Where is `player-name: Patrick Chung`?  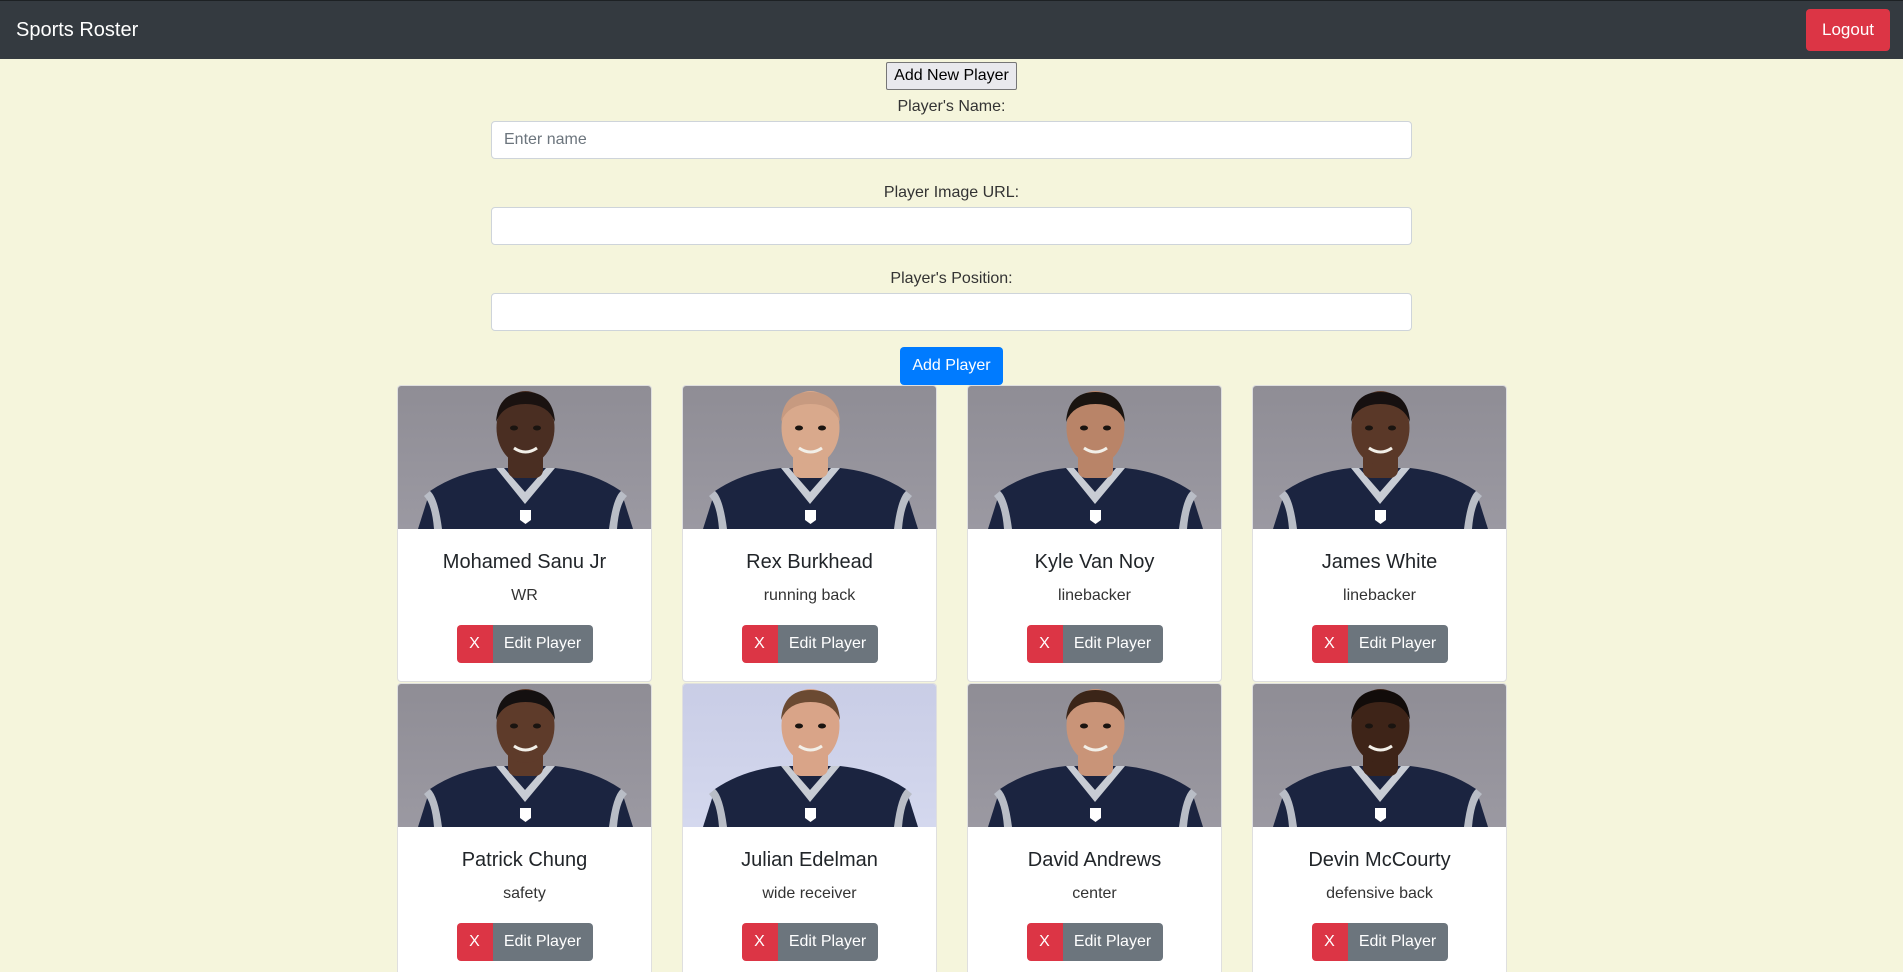 player-name: Patrick Chung is located at coordinates (524, 860).